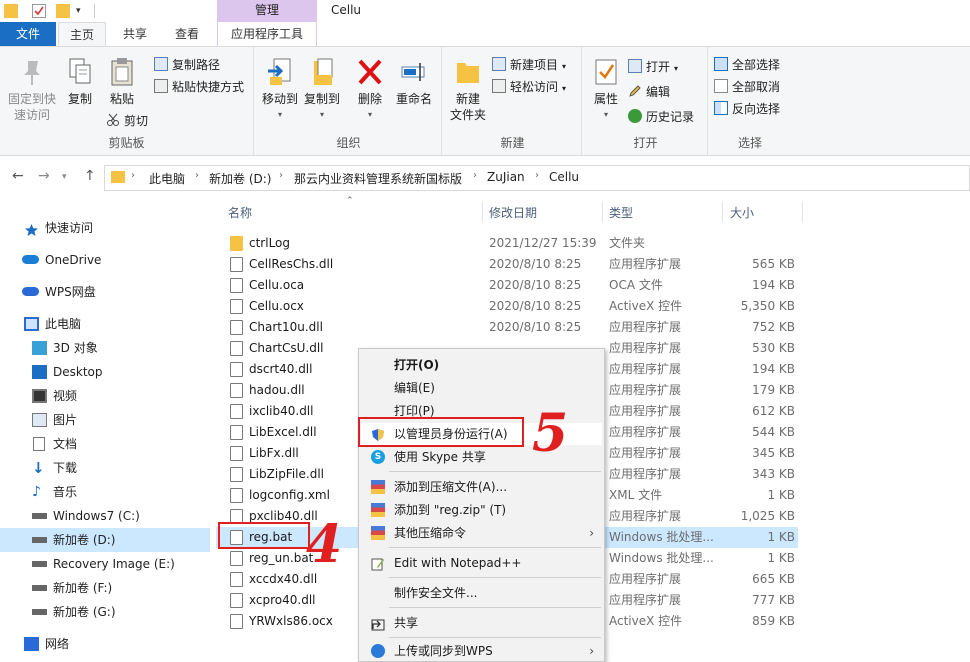 The height and width of the screenshot is (662, 970). Describe the element at coordinates (80, 82) in the screenshot. I see `copy-button: 复制` at that location.